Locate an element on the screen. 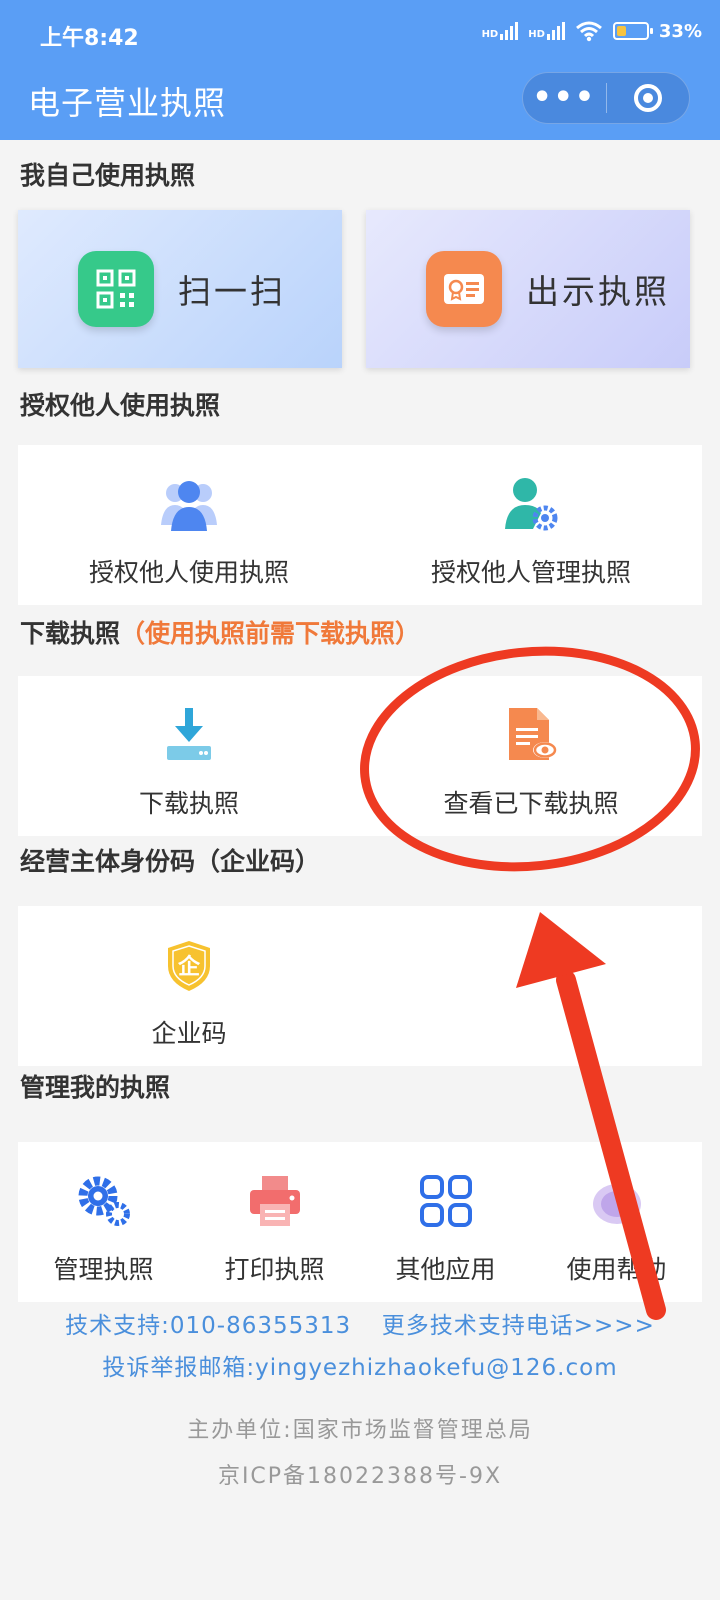  gears-icon is located at coordinates (104, 1198).